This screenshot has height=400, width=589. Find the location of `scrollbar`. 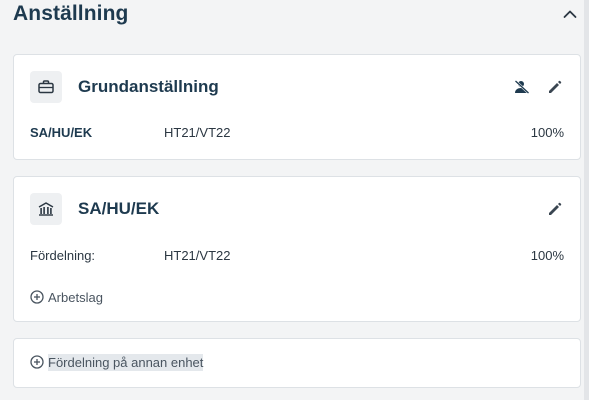

scrollbar is located at coordinates (586, 200).